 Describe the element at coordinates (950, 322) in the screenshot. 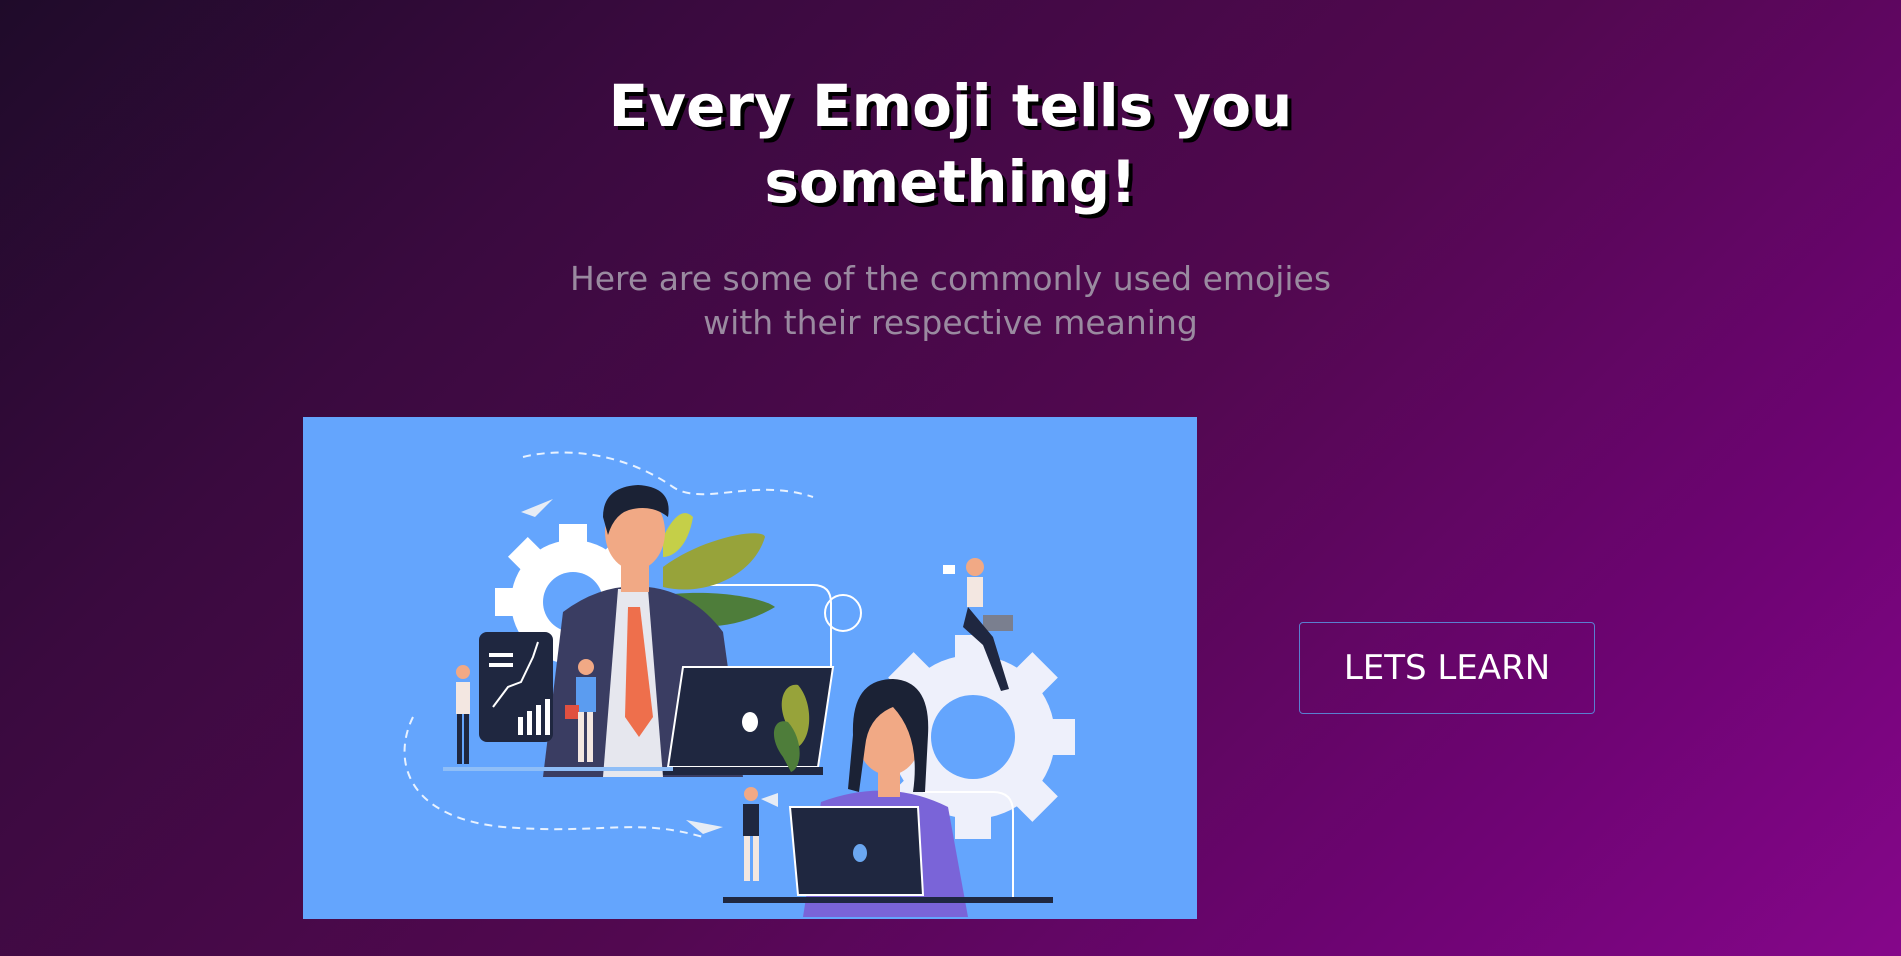

I see `hero-subtitle-line-2: with their respective meaning` at that location.